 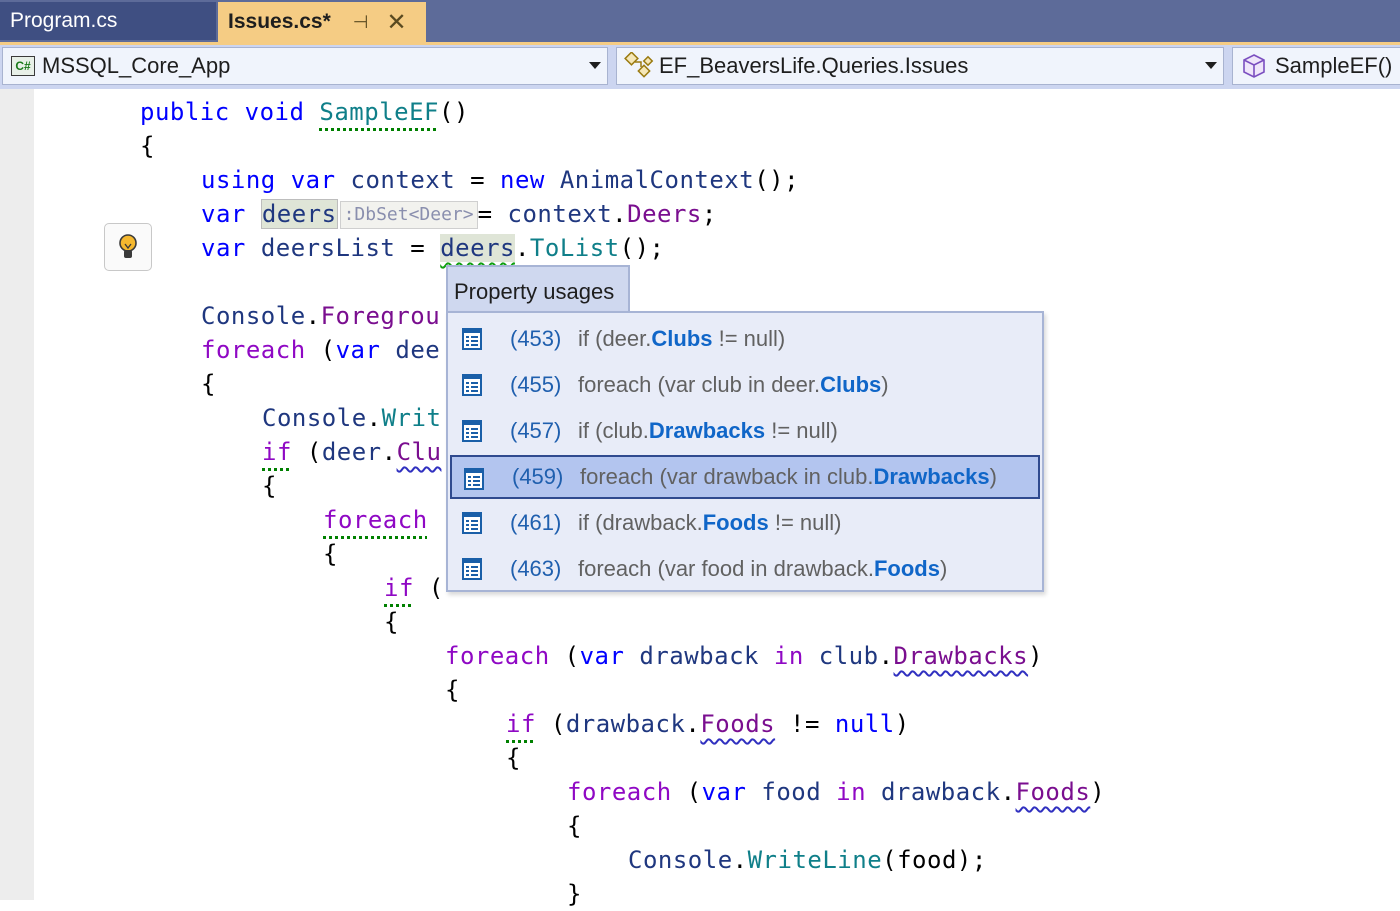 I want to click on usage-list-item: (457) if (club.Drawbacks != null), so click(x=745, y=431).